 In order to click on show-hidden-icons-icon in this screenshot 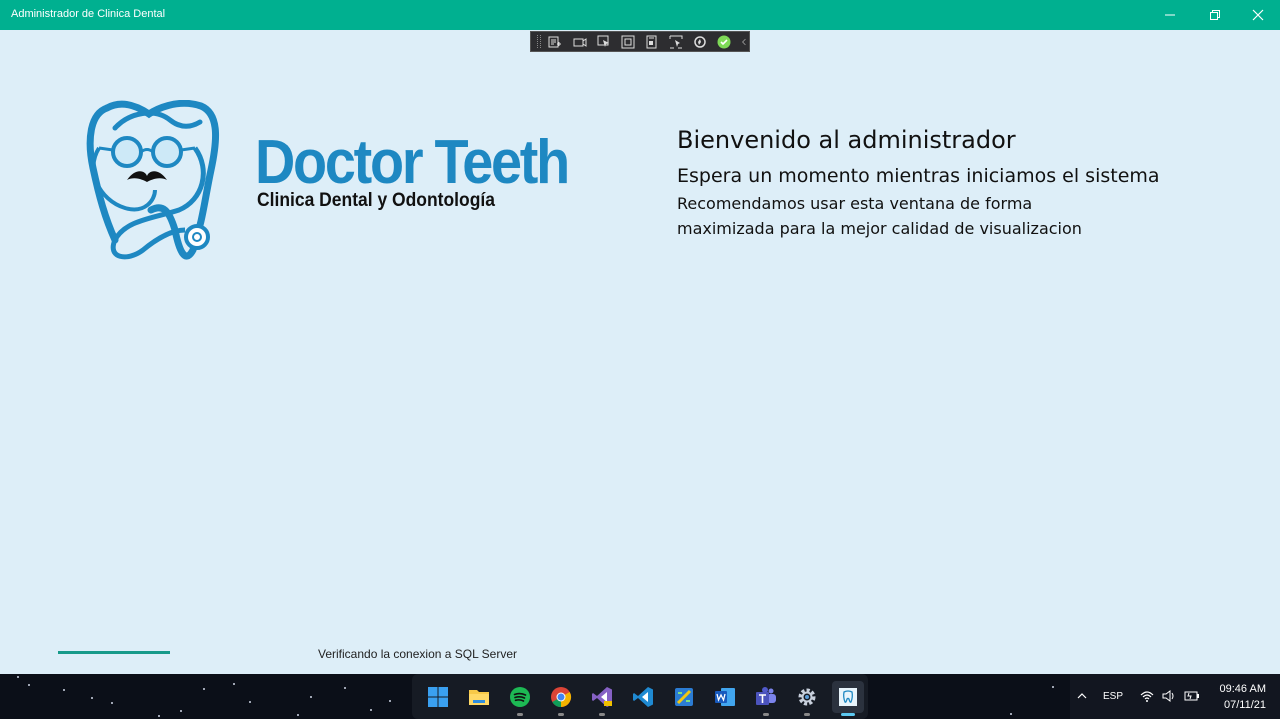, I will do `click(1082, 696)`.